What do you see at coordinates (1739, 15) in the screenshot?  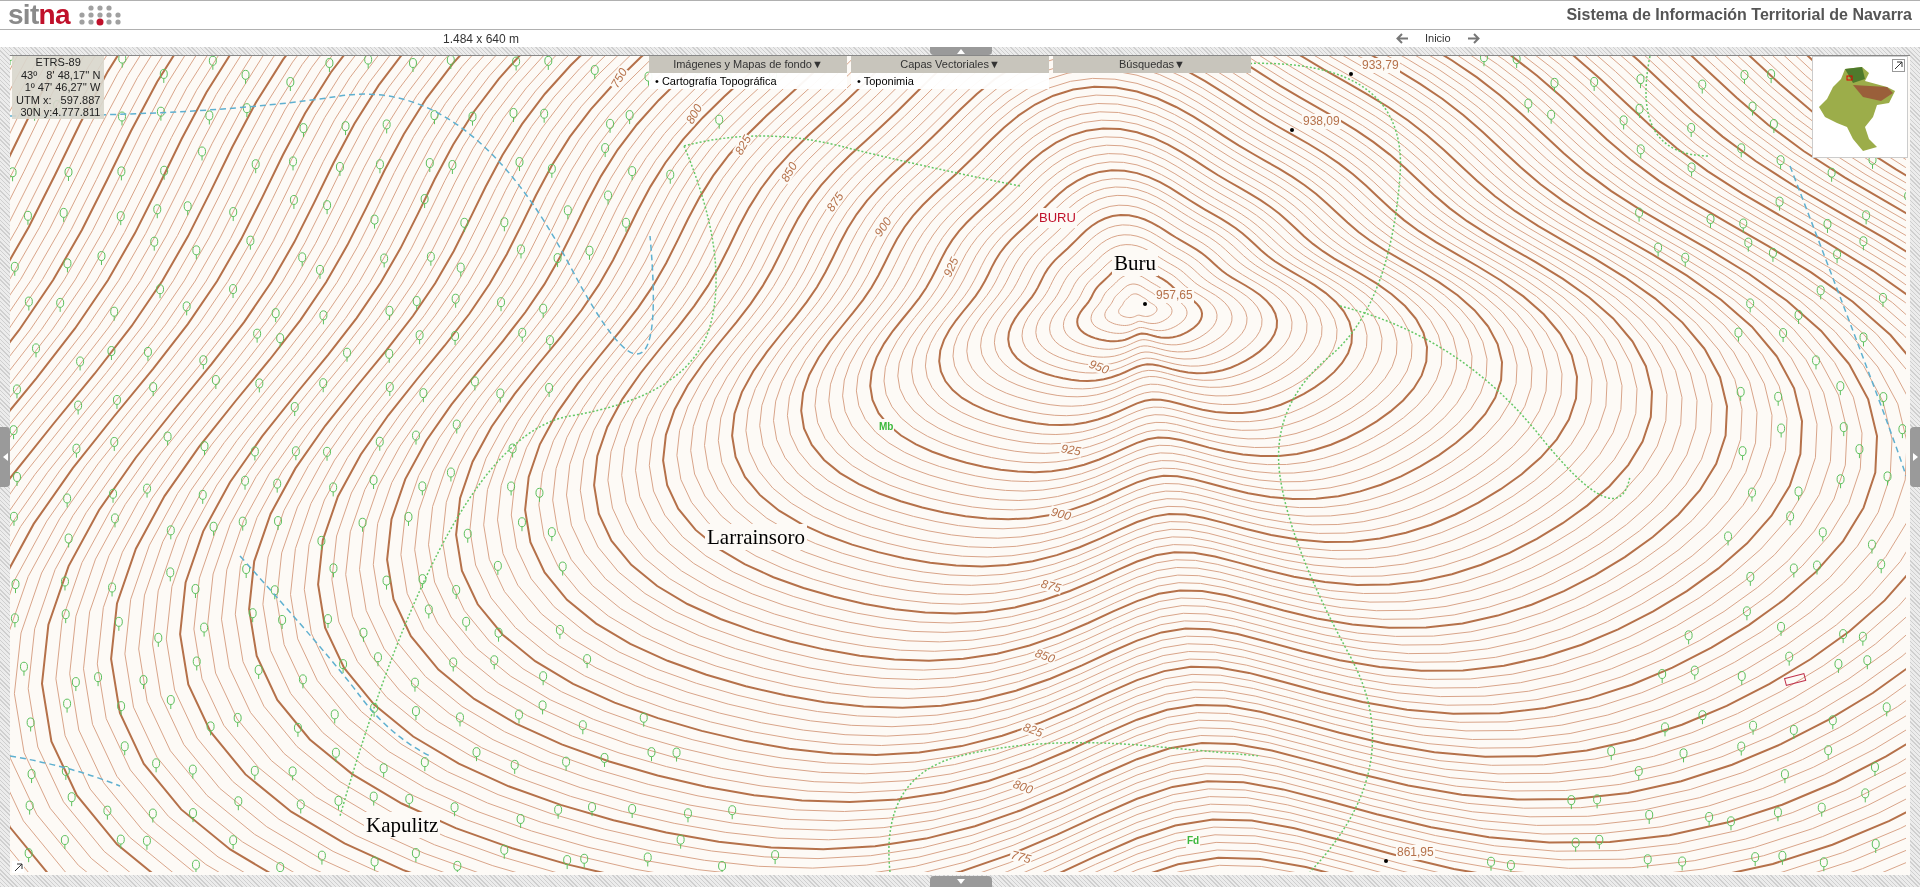 I see `app-title: Sistema de Información Territorial de Navarra` at bounding box center [1739, 15].